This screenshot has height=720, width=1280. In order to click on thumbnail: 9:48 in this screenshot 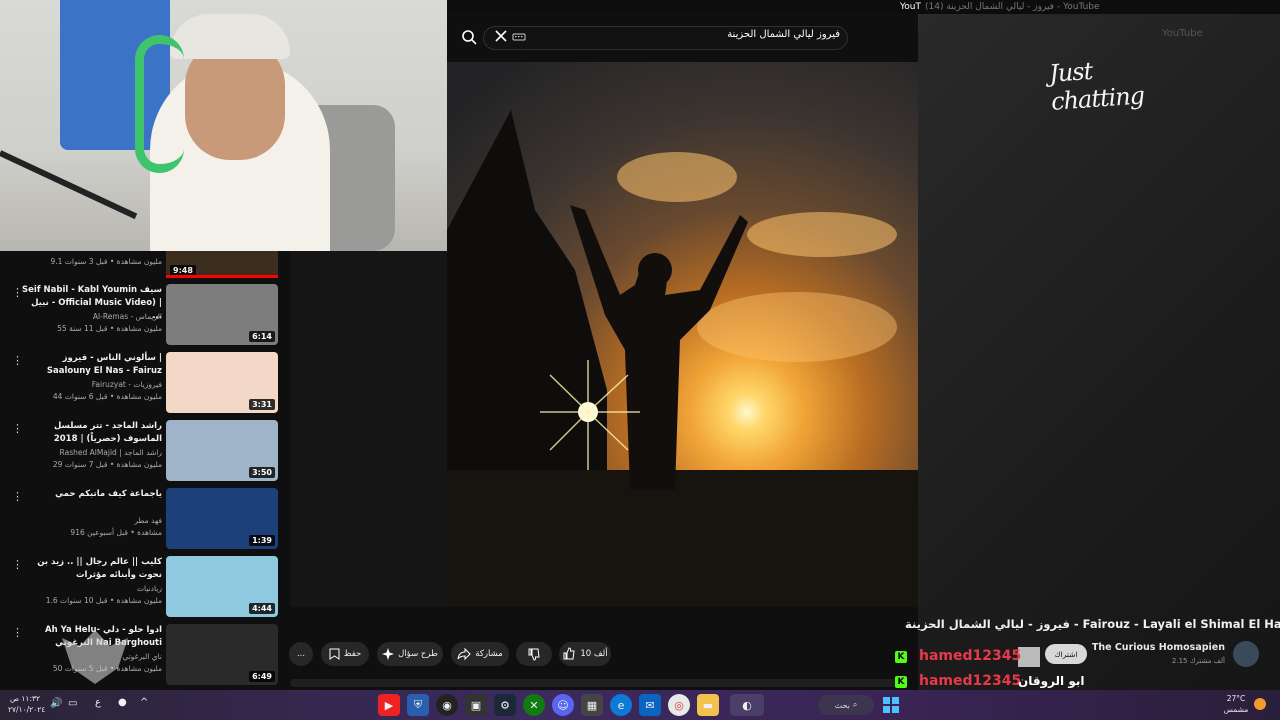, I will do `click(222, 264)`.